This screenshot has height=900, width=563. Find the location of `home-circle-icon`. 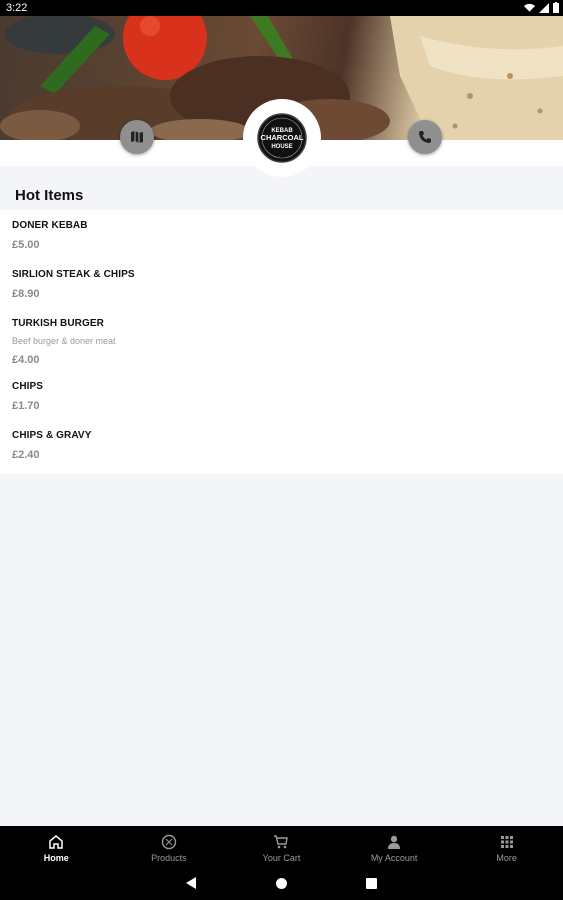

home-circle-icon is located at coordinates (281, 883).